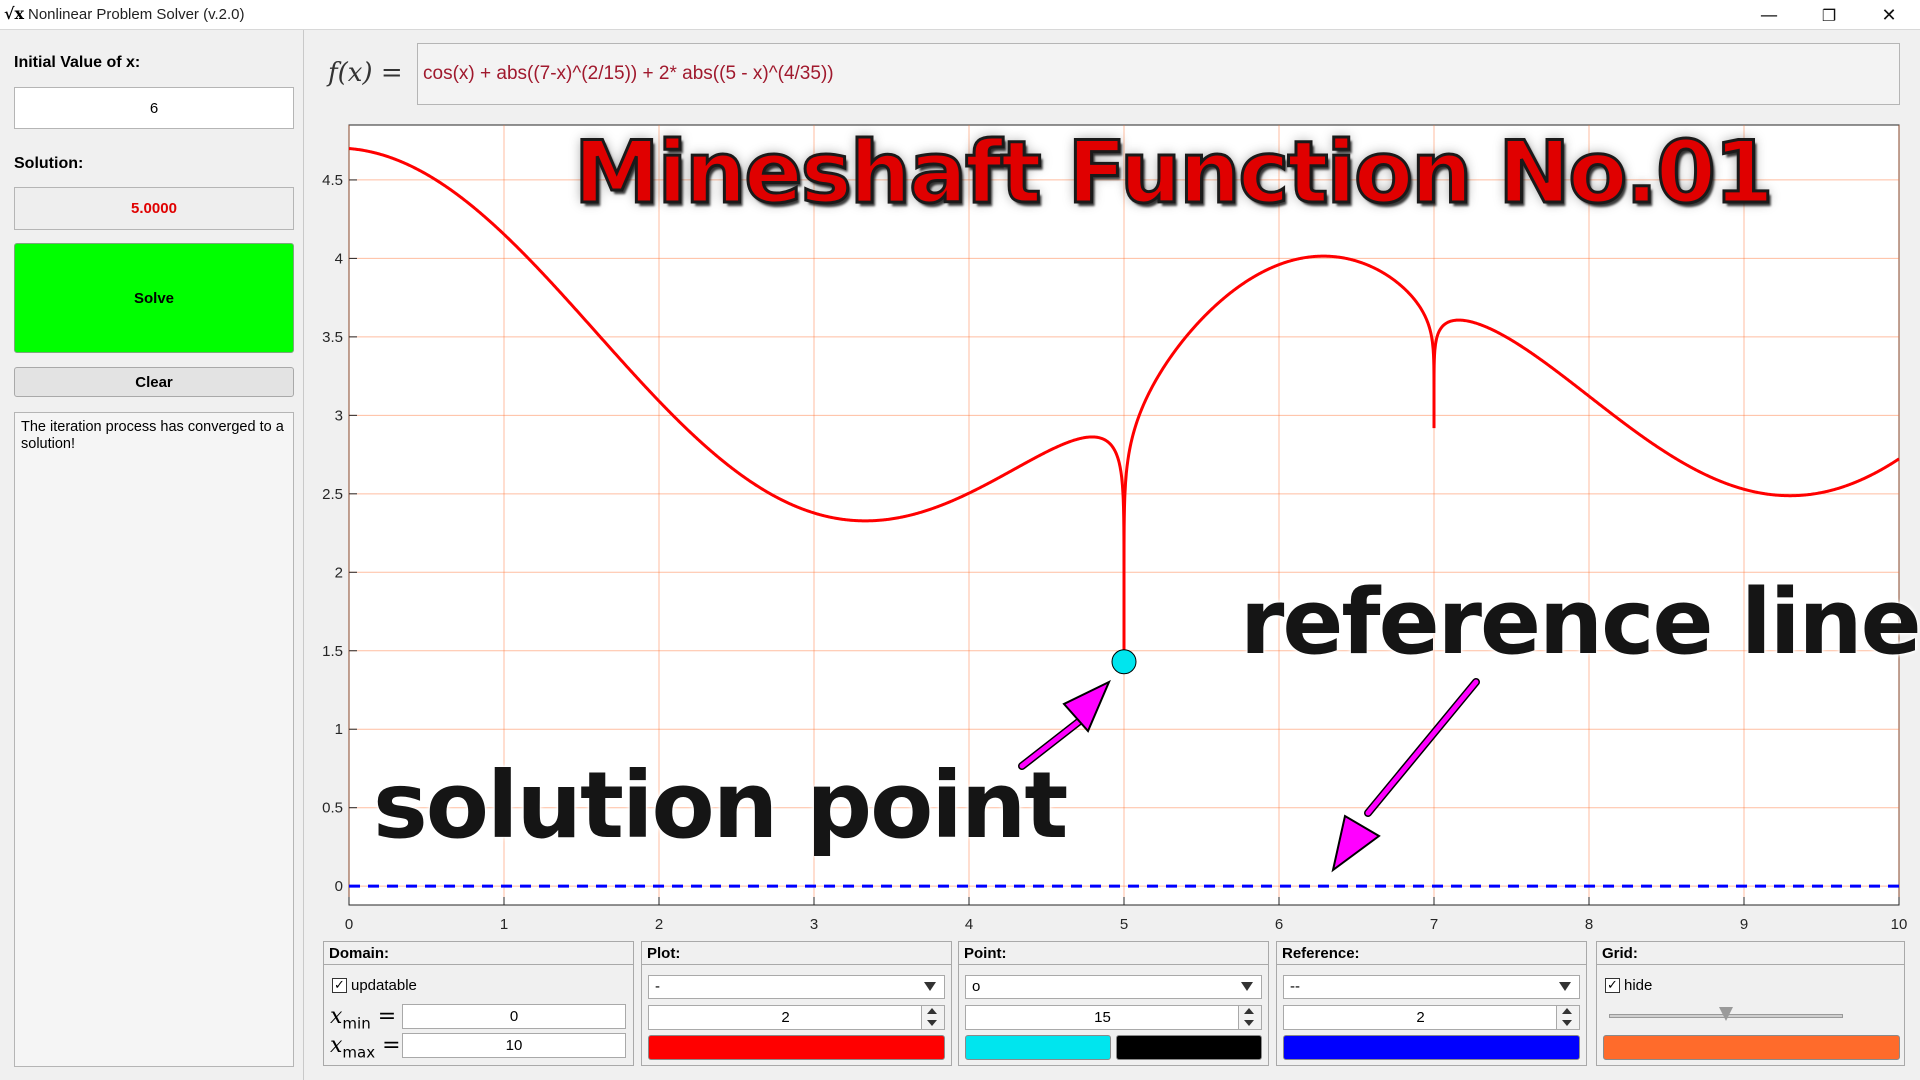  What do you see at coordinates (1431, 1047) in the screenshot?
I see `reference-color-button` at bounding box center [1431, 1047].